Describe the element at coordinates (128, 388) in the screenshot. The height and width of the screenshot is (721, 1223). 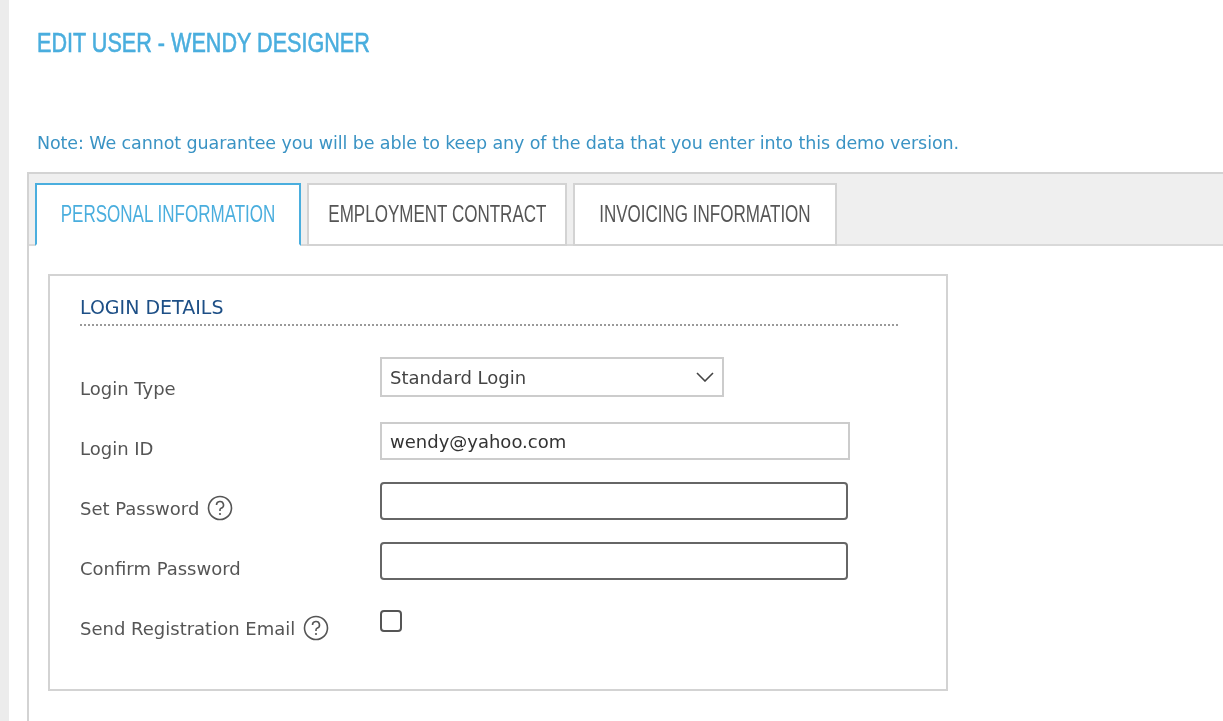
I see `field-label: Login Type` at that location.